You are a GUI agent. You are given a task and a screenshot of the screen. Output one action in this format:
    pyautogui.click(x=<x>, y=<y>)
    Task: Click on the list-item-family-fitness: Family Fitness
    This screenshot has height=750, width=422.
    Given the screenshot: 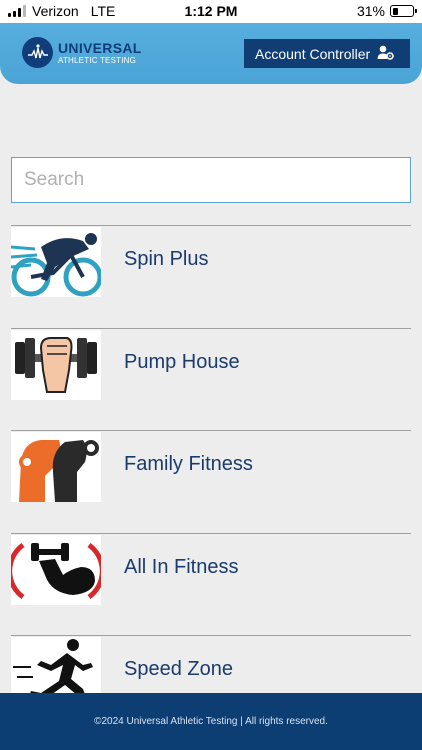 What is the action you would take?
    pyautogui.click(x=211, y=481)
    